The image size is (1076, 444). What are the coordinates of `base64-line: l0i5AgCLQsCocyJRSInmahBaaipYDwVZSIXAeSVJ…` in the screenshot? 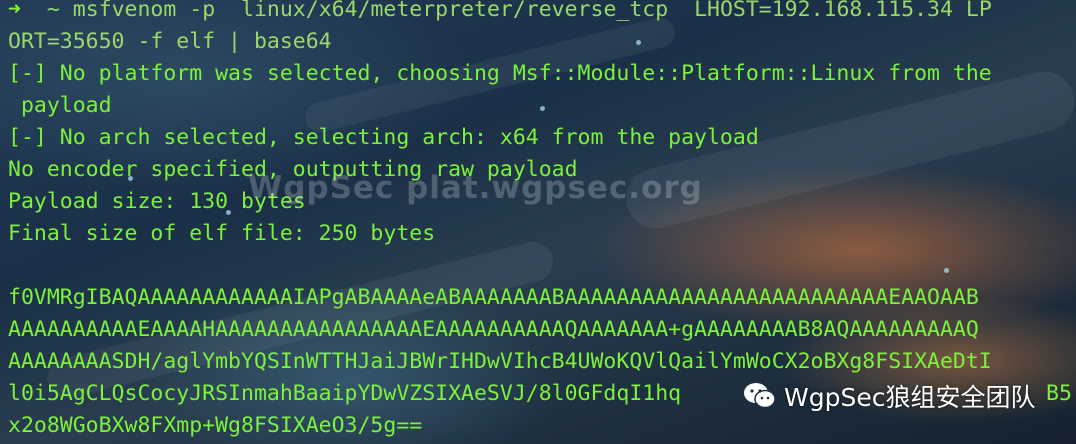 It's located at (345, 393).